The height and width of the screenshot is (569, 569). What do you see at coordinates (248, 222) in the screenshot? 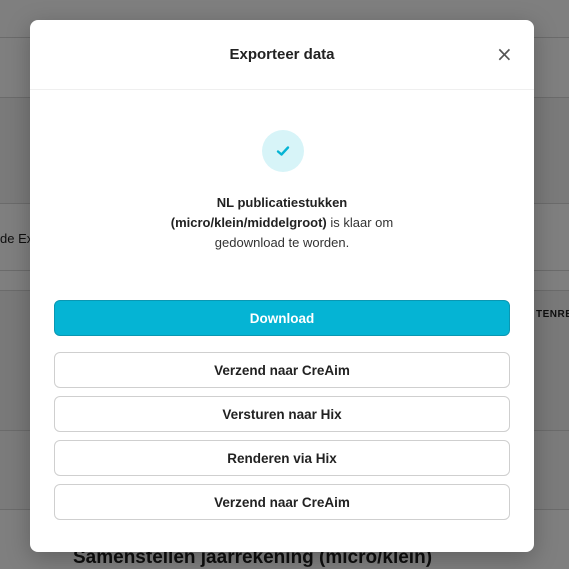
I see `export-name-line2: (micro/klein/middelgroot)` at bounding box center [248, 222].